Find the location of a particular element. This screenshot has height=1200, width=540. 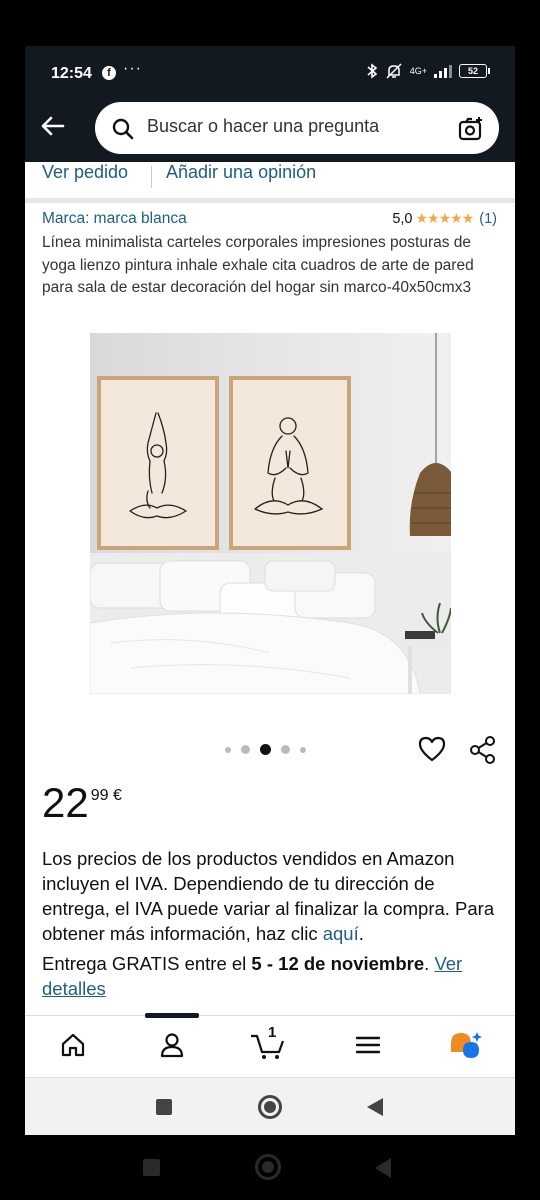

nav-active-indicator is located at coordinates (172, 1015).